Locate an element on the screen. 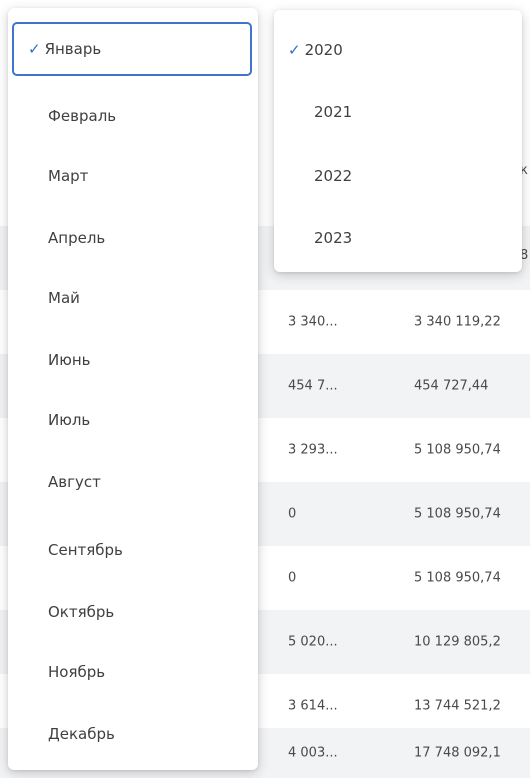  month-option-label: Май is located at coordinates (64, 298).